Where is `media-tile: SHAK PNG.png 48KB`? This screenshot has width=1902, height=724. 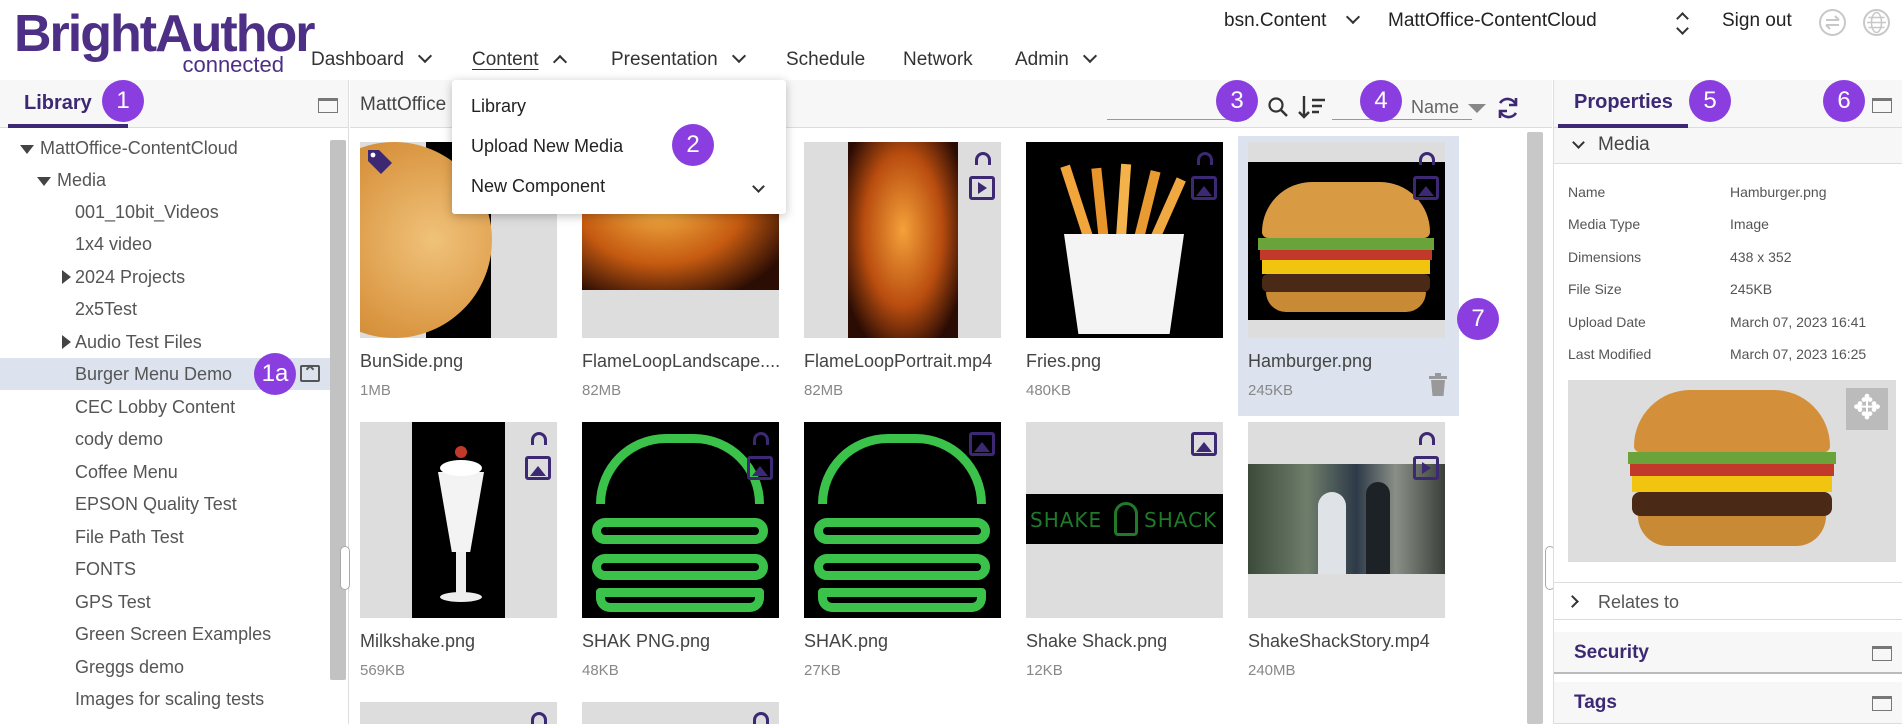
media-tile: SHAK PNG.png 48KB is located at coordinates (675, 556).